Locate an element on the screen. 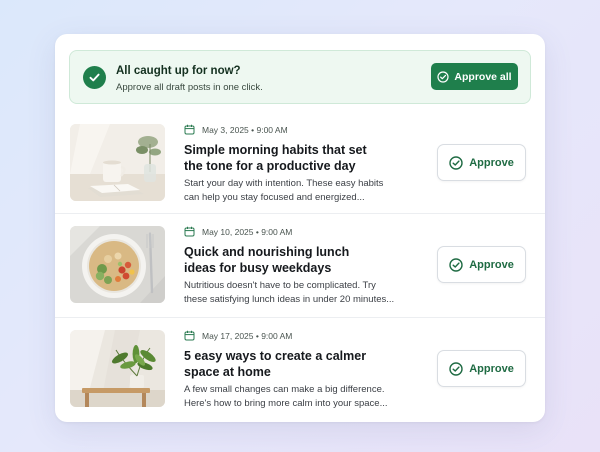 Image resolution: width=600 pixels, height=452 pixels. approve-all-label: Approve all is located at coordinates (483, 76).